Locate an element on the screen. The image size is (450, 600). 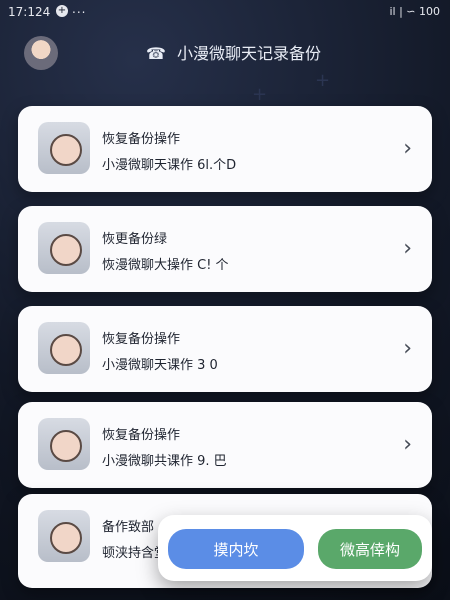
page-title: ☎ 小漫微聊天记录备份 is located at coordinates (233, 52).